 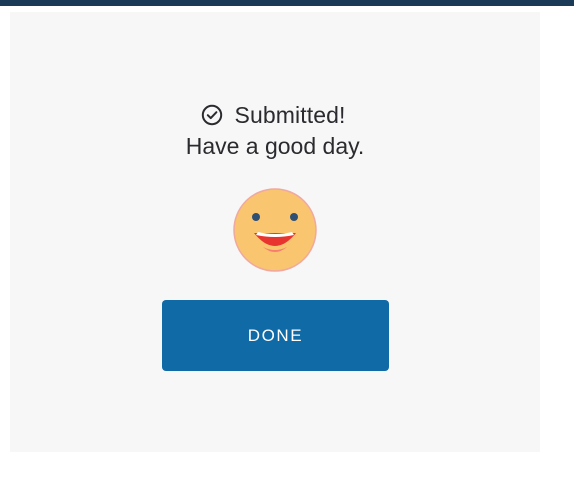 I want to click on smiling-face-icon, so click(x=275, y=230).